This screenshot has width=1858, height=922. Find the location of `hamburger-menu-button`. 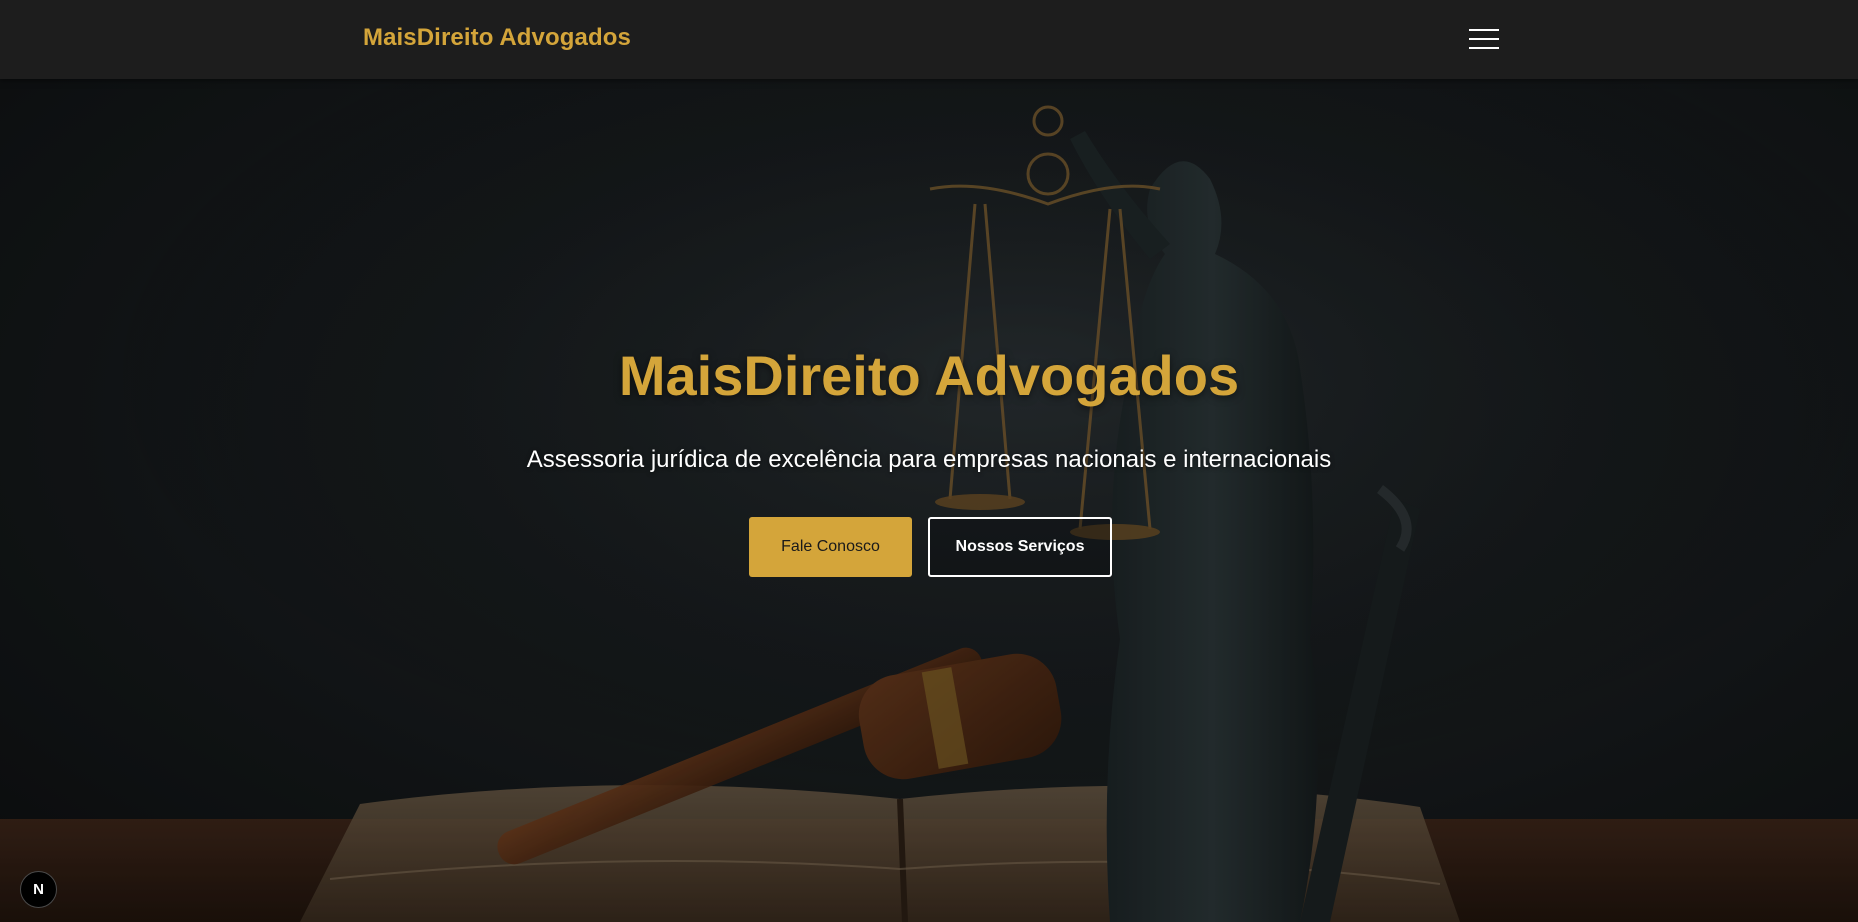

hamburger-menu-button is located at coordinates (1484, 39).